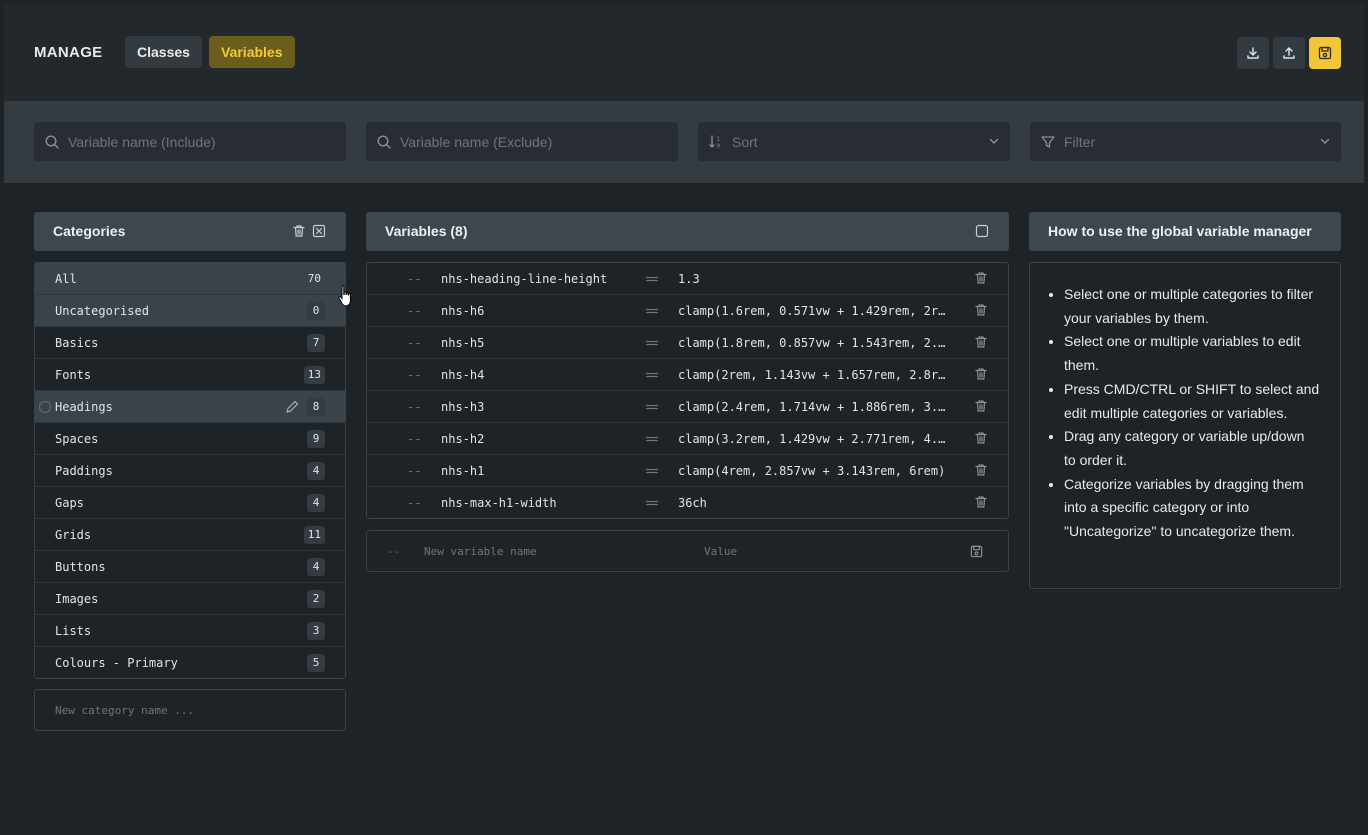  I want to click on category-label: Grids, so click(73, 534).